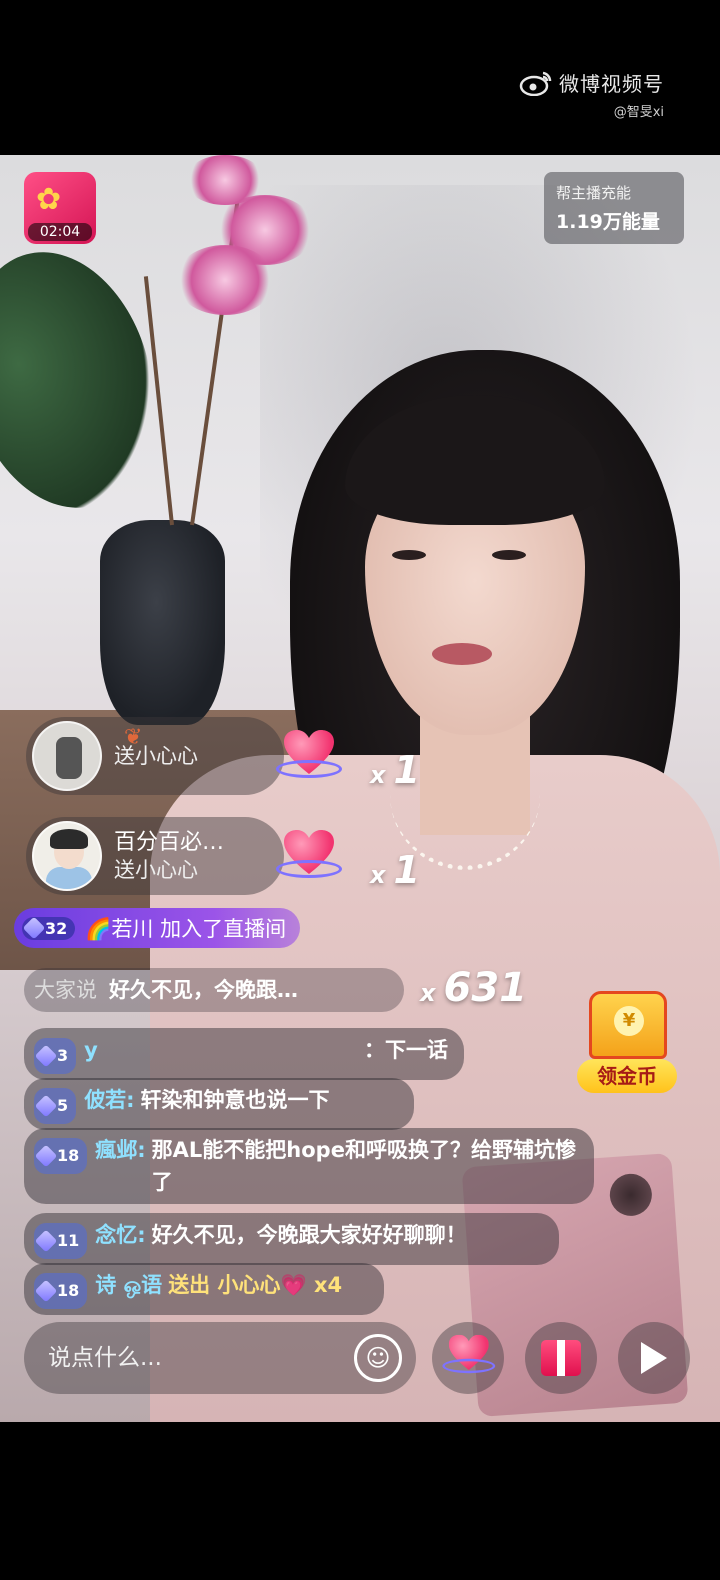 The image size is (720, 1580). What do you see at coordinates (235, 1100) in the screenshot?
I see `chat-text: 轩染和钟意也说一下` at bounding box center [235, 1100].